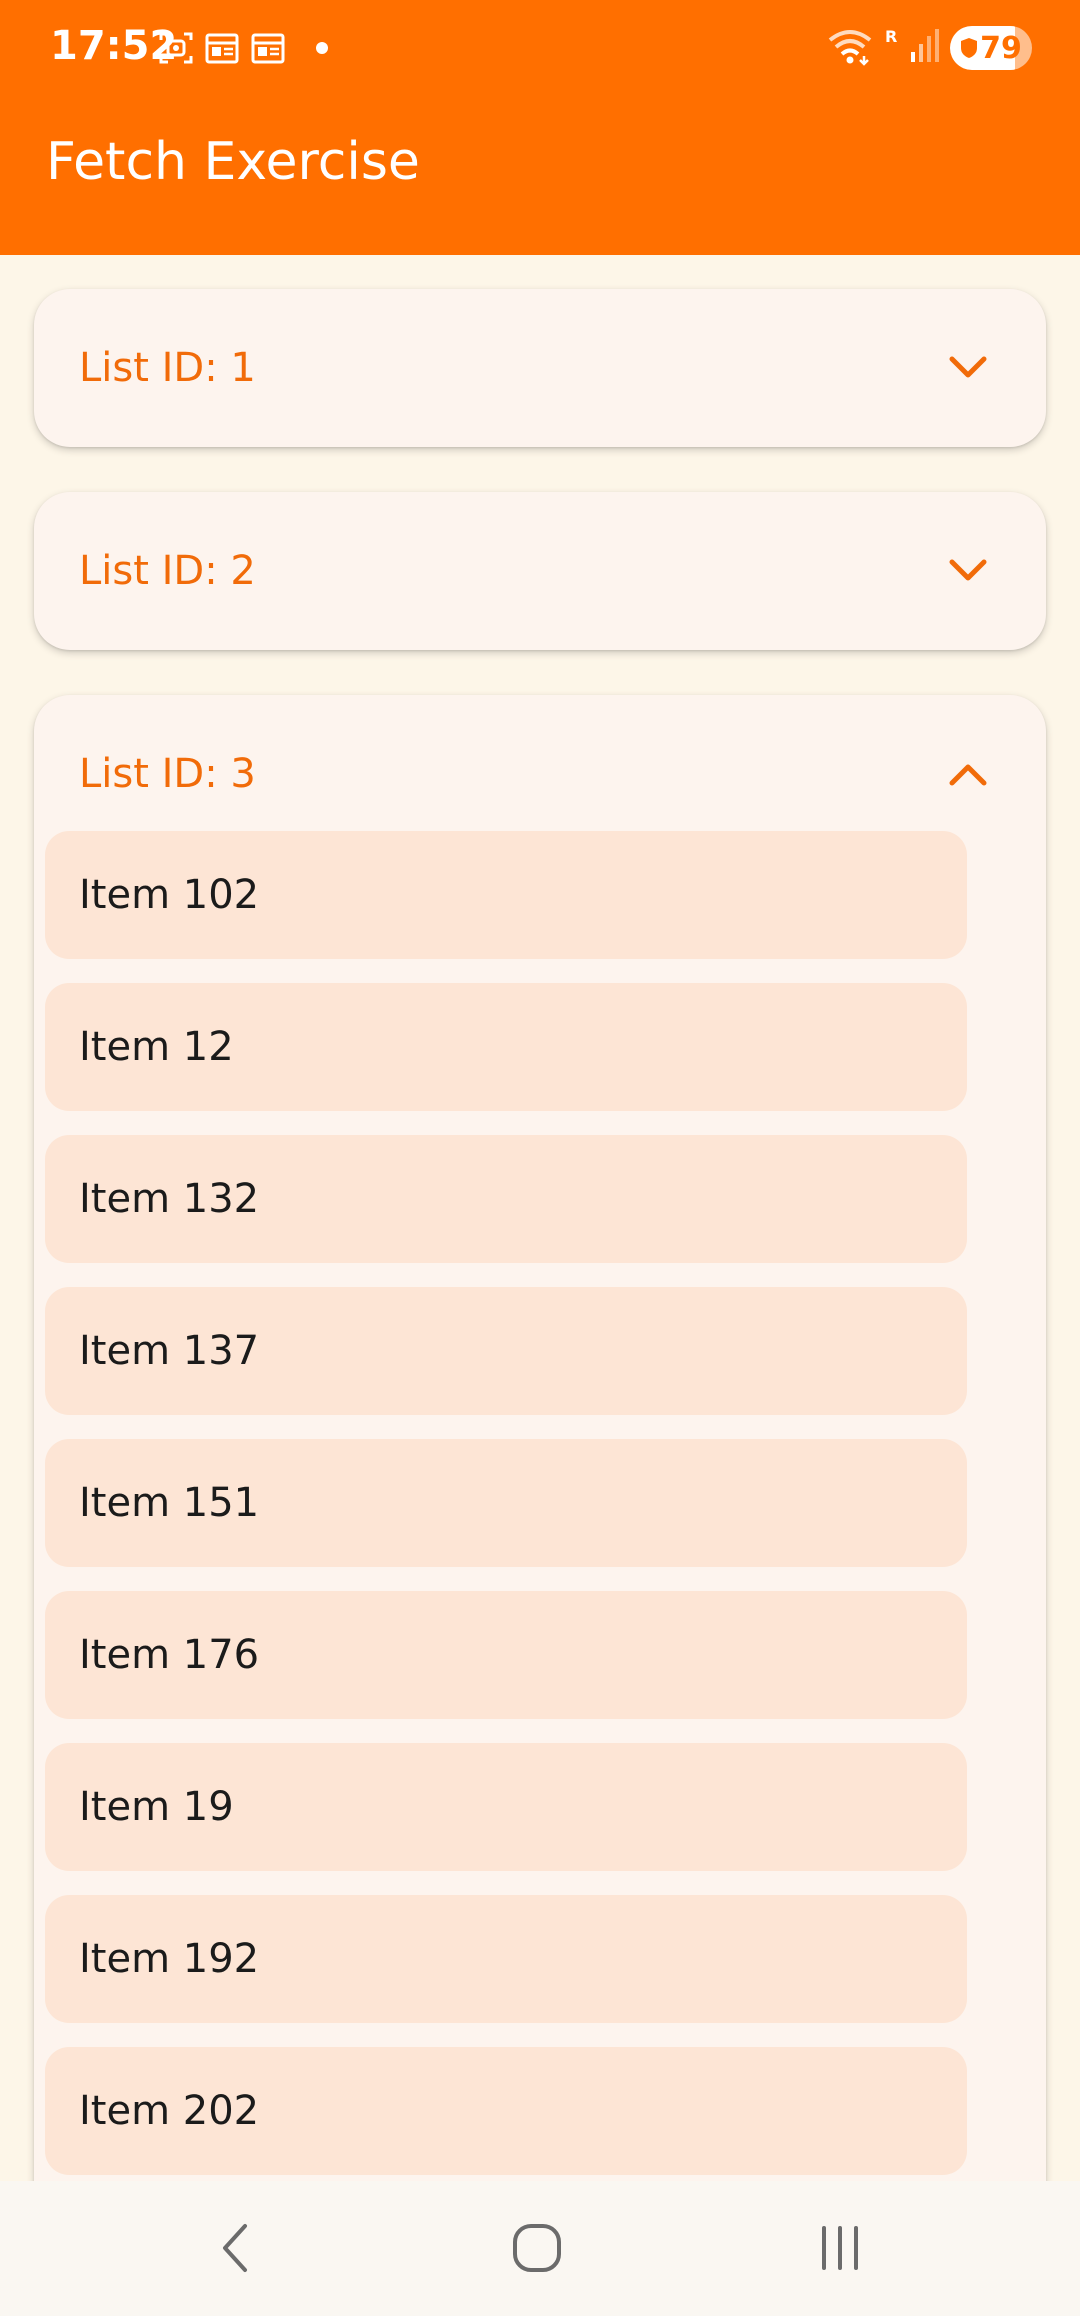 The height and width of the screenshot is (2316, 1080). I want to click on shield-icon, so click(969, 48).